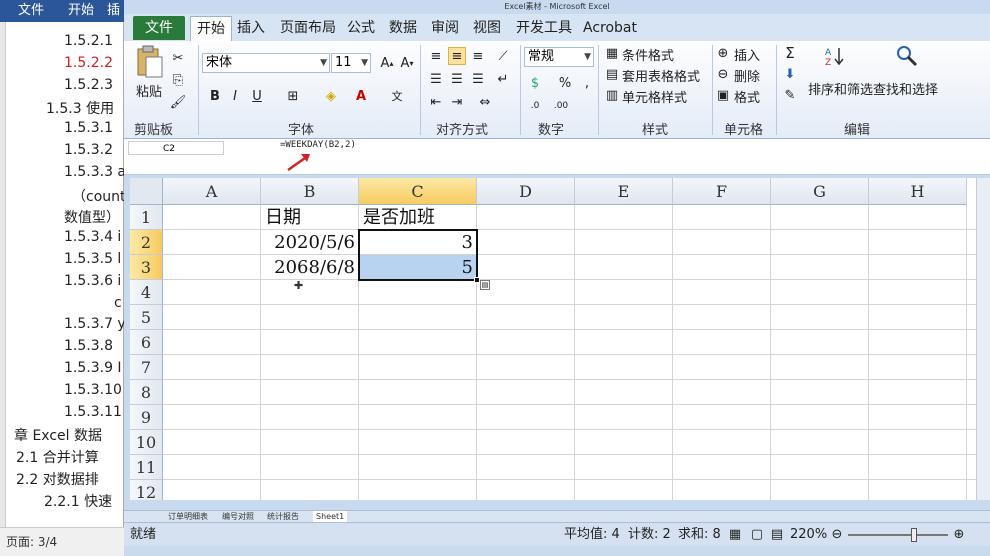  Describe the element at coordinates (146, 217) in the screenshot. I see `row-header-1: 1` at that location.